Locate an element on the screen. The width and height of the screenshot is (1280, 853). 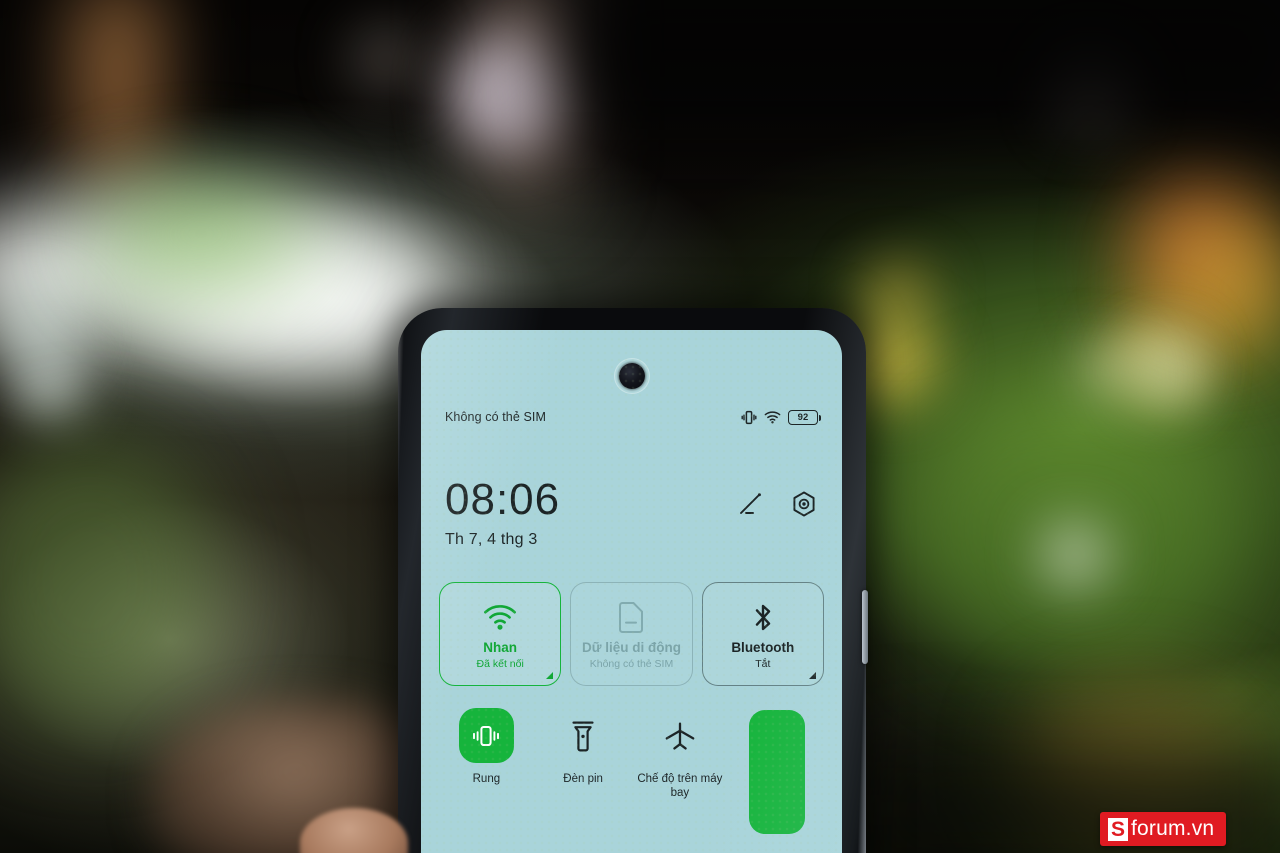
flashlight-icon is located at coordinates (583, 735).